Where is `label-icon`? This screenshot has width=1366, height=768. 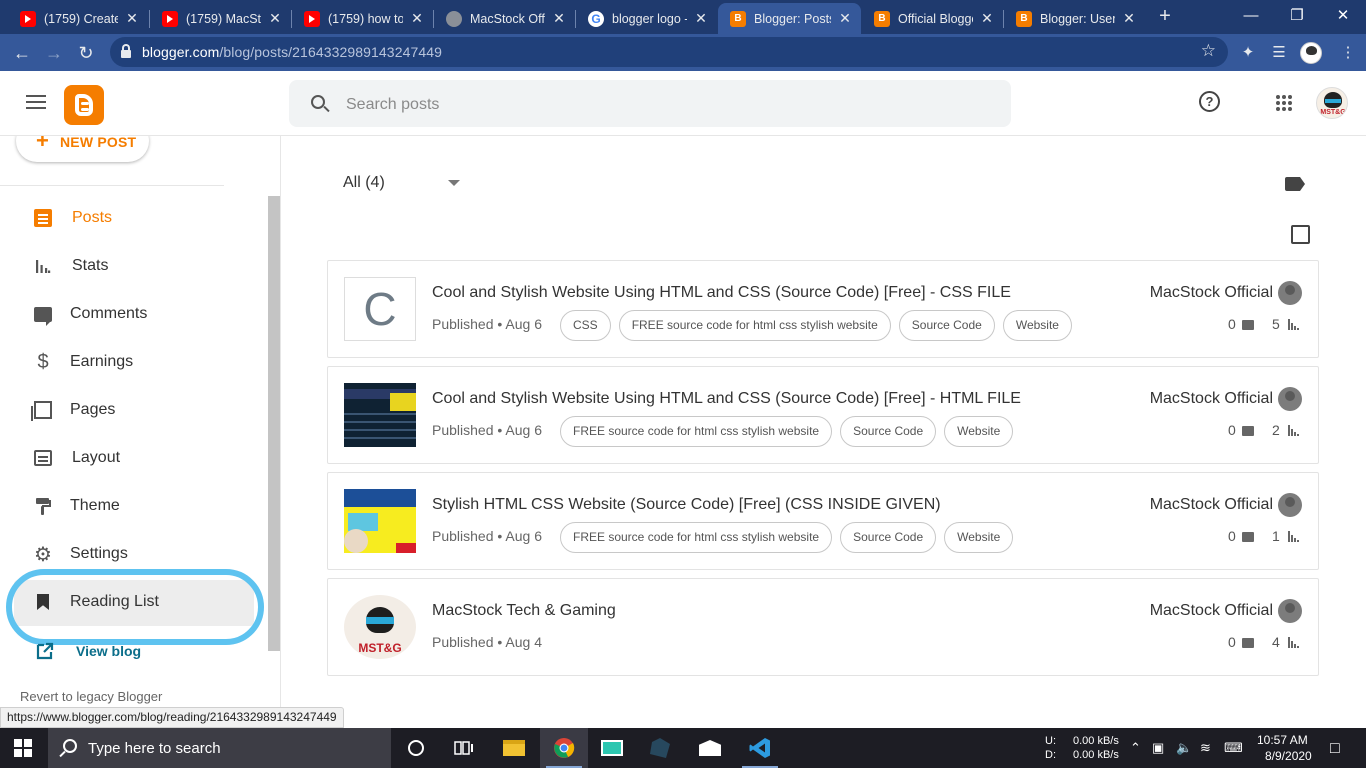 label-icon is located at coordinates (1295, 184).